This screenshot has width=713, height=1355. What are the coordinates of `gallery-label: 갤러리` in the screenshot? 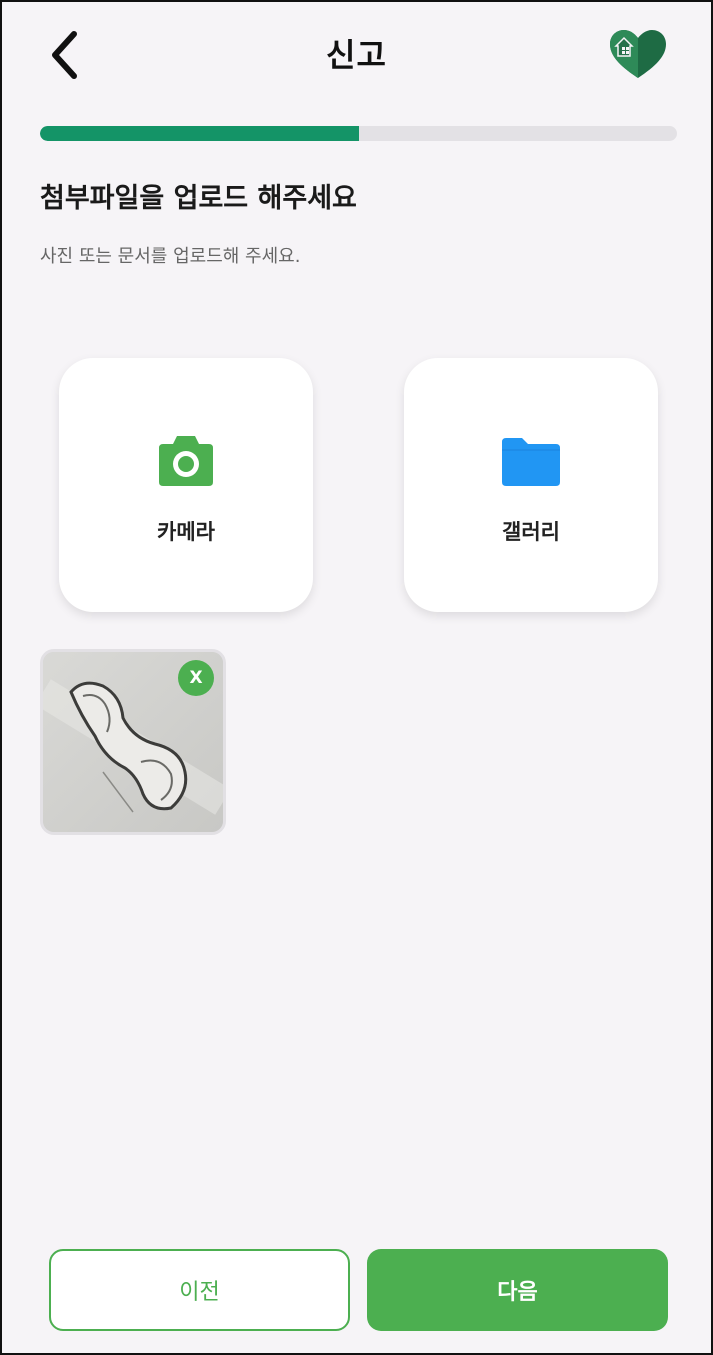 It's located at (531, 532).